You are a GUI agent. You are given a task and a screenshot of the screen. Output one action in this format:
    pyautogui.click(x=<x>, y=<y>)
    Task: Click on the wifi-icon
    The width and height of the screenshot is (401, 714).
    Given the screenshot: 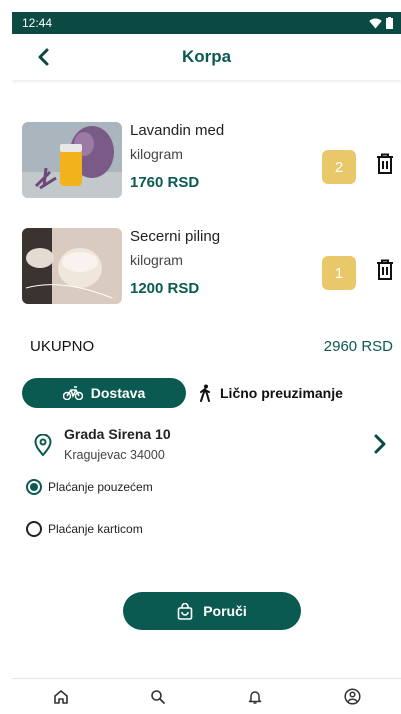 What is the action you would take?
    pyautogui.click(x=375, y=23)
    